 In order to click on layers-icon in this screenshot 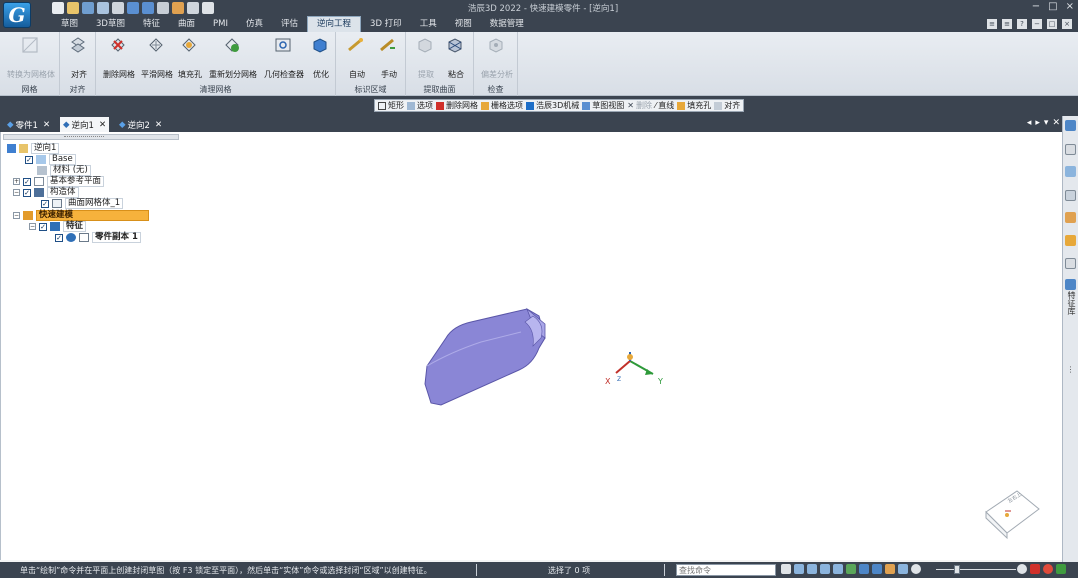, I will do `click(1070, 217)`.